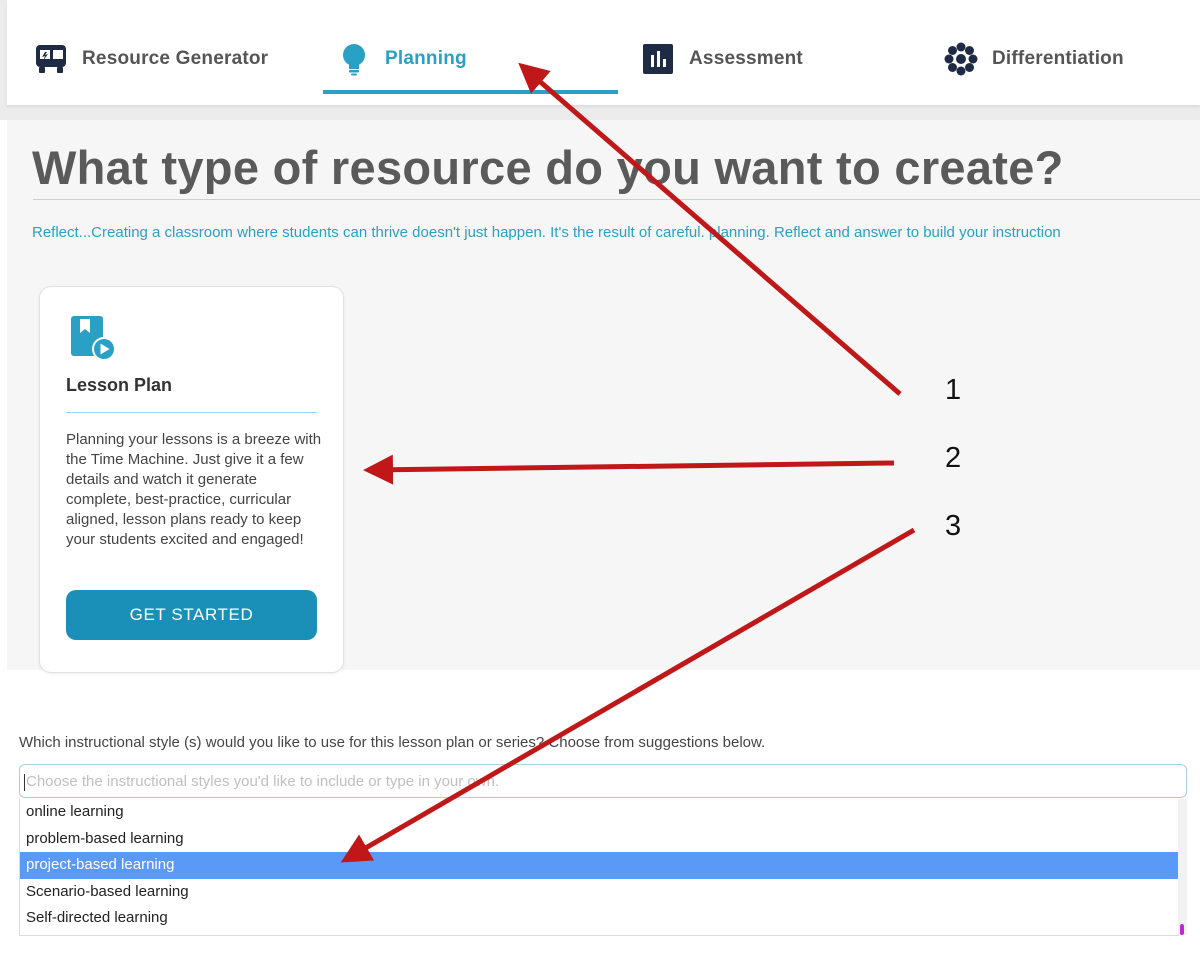  I want to click on card-divider, so click(191, 412).